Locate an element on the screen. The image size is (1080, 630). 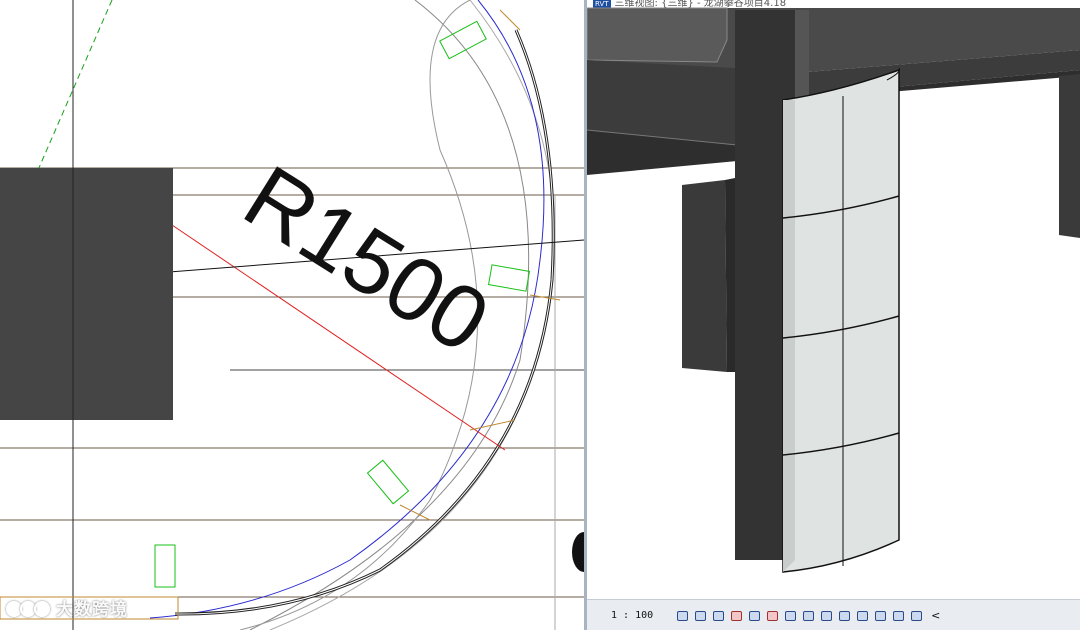
view-scale: 1 : 100 is located at coordinates (632, 615).